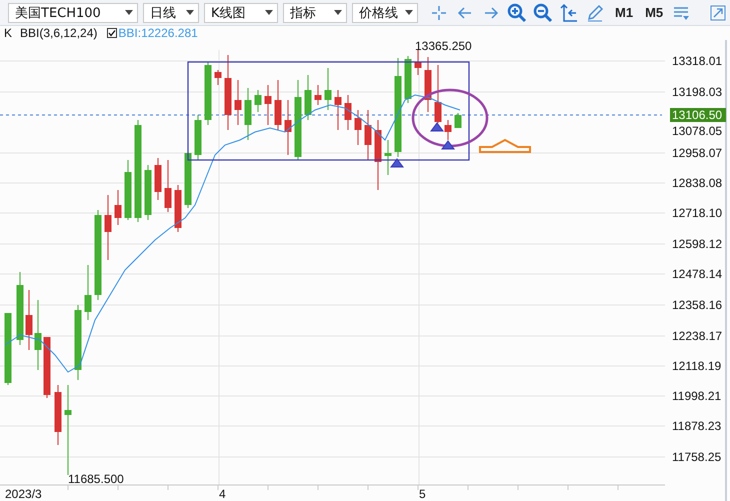 The image size is (730, 501). What do you see at coordinates (422, 494) in the screenshot?
I see `date-label: 5` at bounding box center [422, 494].